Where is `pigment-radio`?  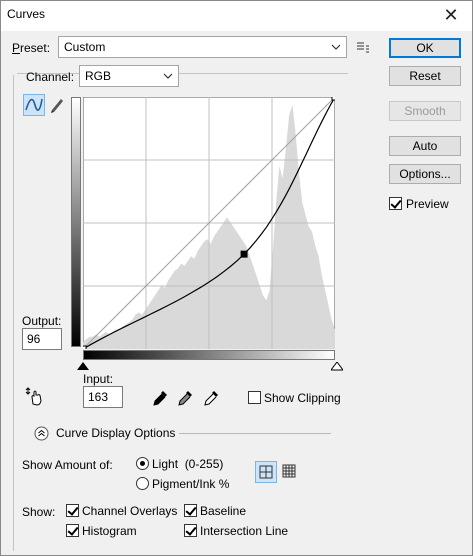
pigment-radio is located at coordinates (142, 483).